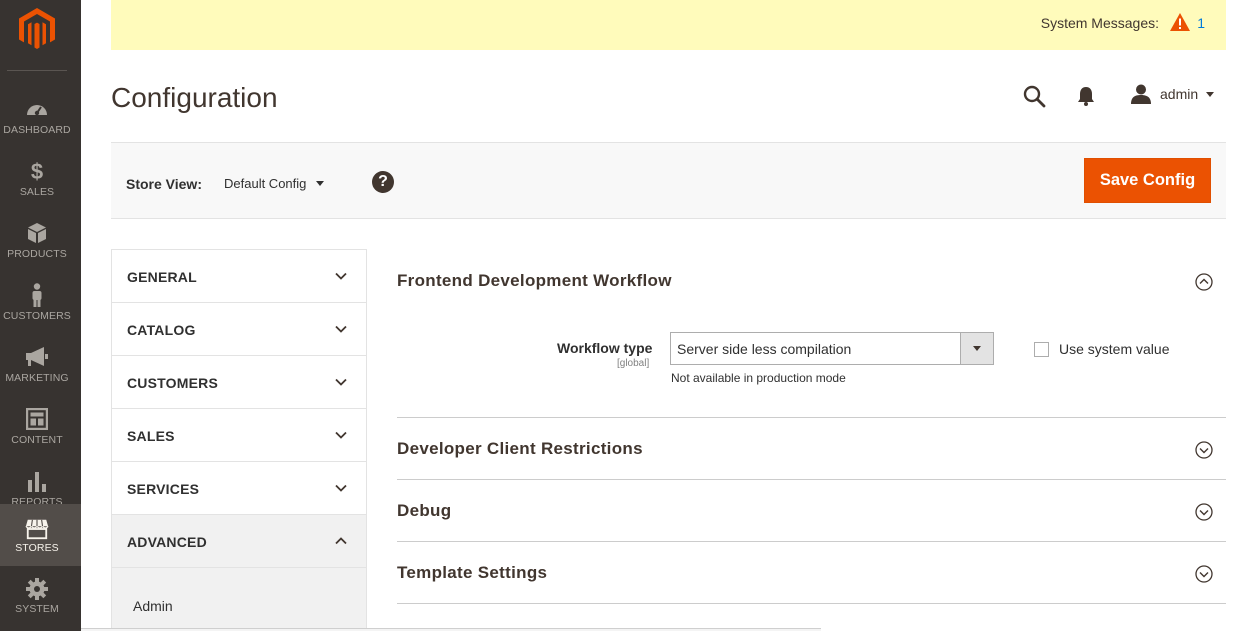 This screenshot has height=638, width=1239. I want to click on system-messages-bar: System Messages: 1, so click(668, 25).